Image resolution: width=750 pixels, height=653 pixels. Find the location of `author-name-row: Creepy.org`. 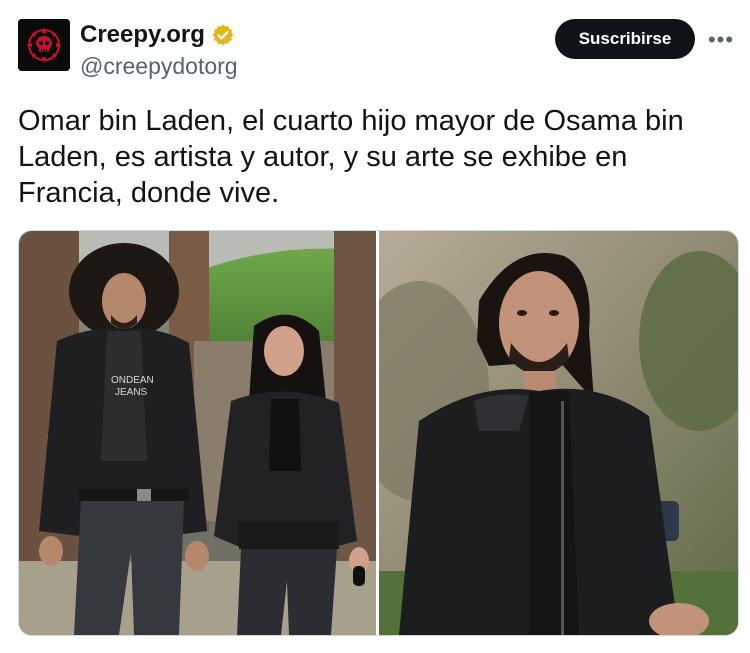

author-name-row: Creepy.org is located at coordinates (157, 35).